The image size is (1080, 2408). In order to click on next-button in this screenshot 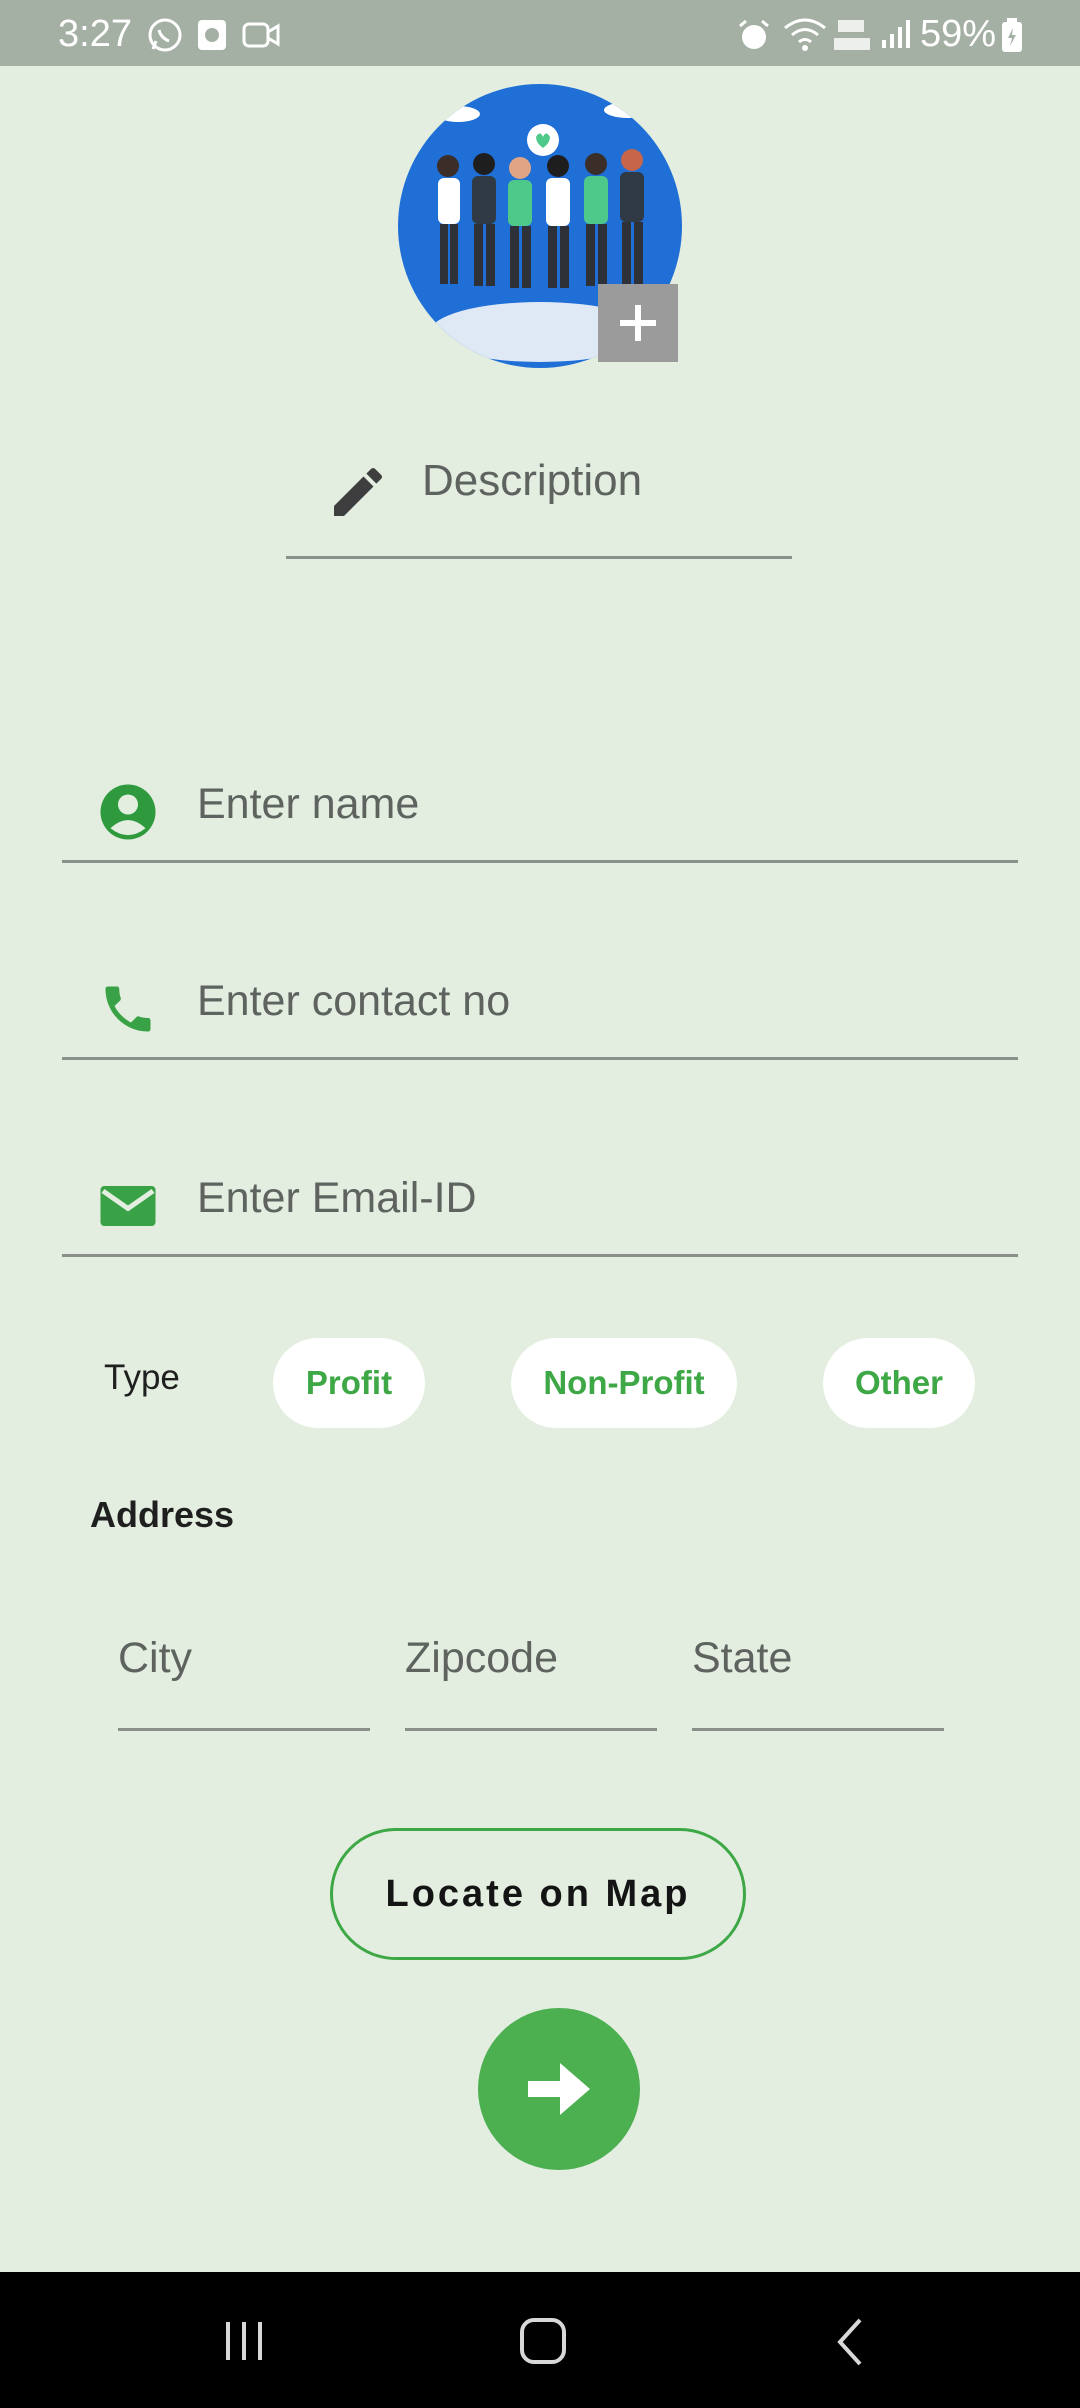, I will do `click(559, 2089)`.